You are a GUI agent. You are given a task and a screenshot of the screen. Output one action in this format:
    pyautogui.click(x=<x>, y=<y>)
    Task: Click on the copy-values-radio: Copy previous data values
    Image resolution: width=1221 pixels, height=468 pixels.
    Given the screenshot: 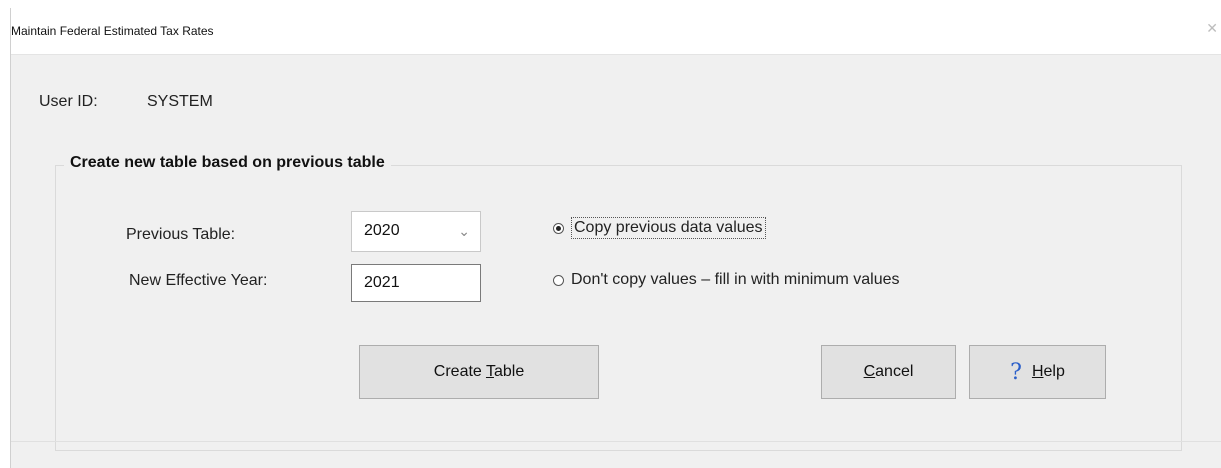 What is the action you would take?
    pyautogui.click(x=659, y=228)
    